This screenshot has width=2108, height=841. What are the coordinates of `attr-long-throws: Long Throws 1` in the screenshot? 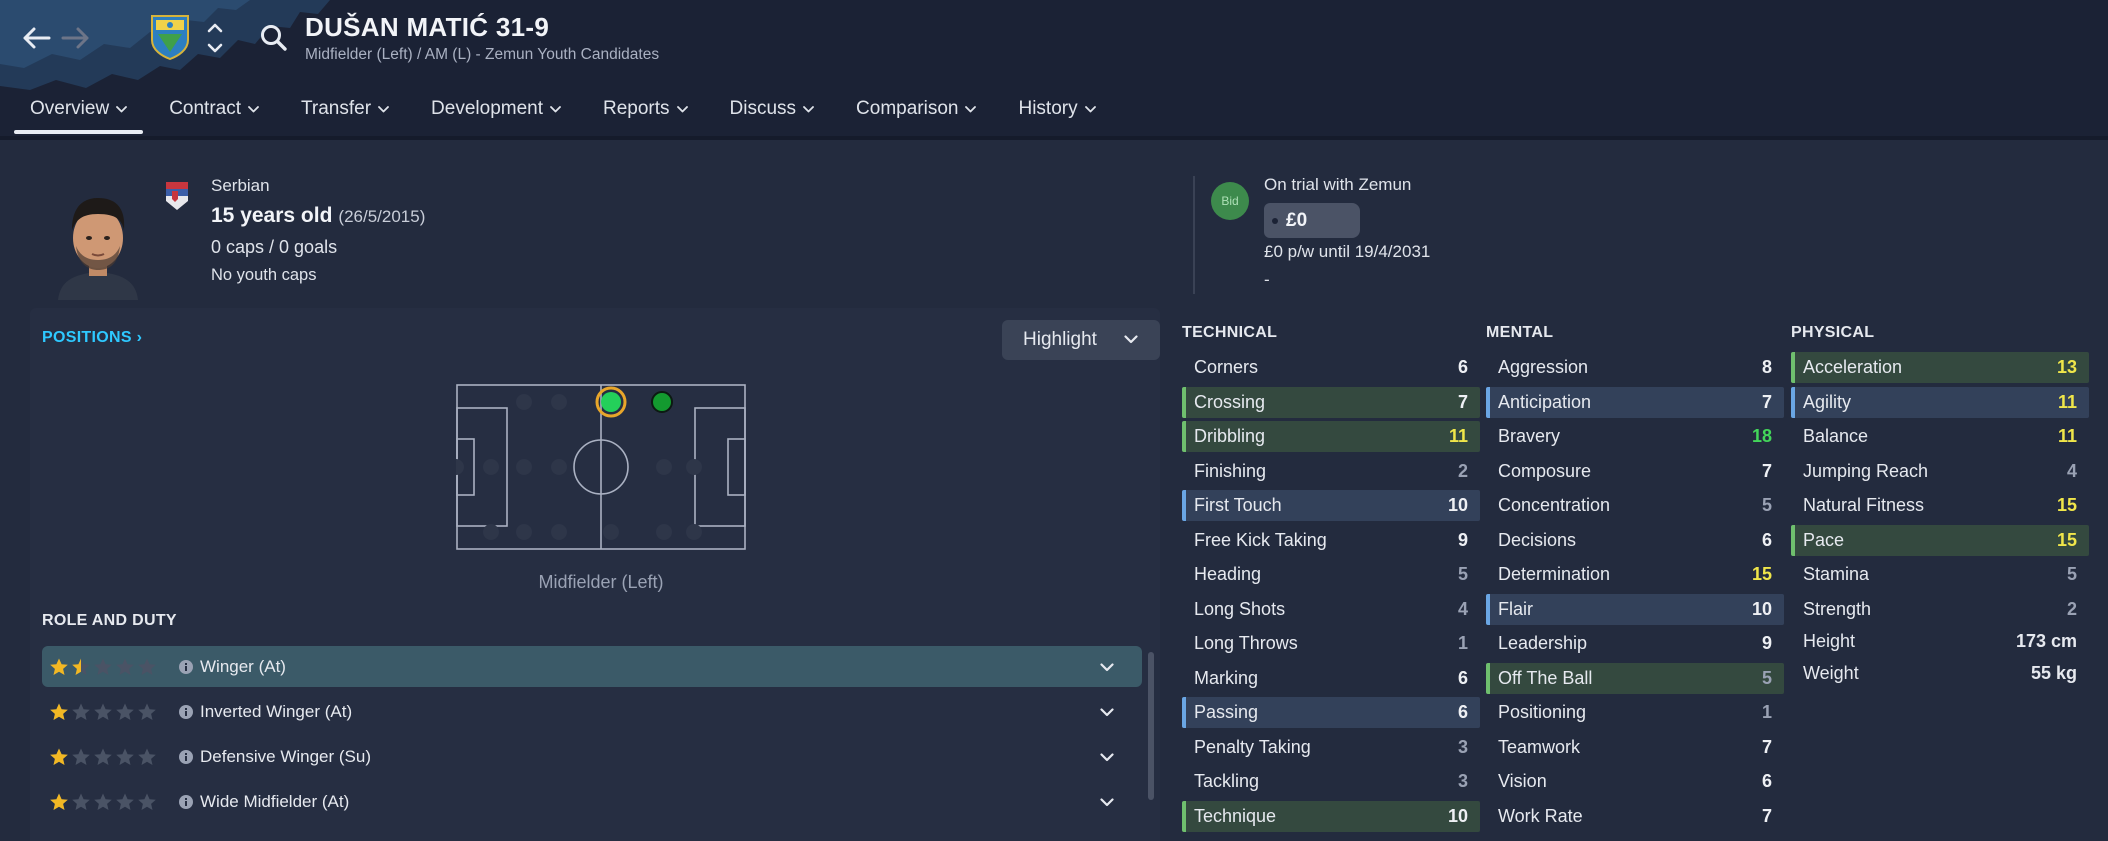 It's located at (1331, 643).